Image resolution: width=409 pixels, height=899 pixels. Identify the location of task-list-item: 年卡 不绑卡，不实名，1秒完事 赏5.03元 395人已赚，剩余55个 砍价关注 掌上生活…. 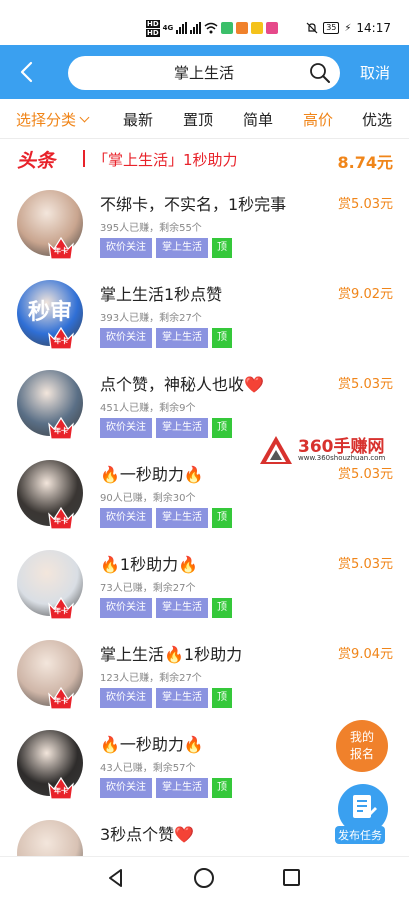
(204, 231).